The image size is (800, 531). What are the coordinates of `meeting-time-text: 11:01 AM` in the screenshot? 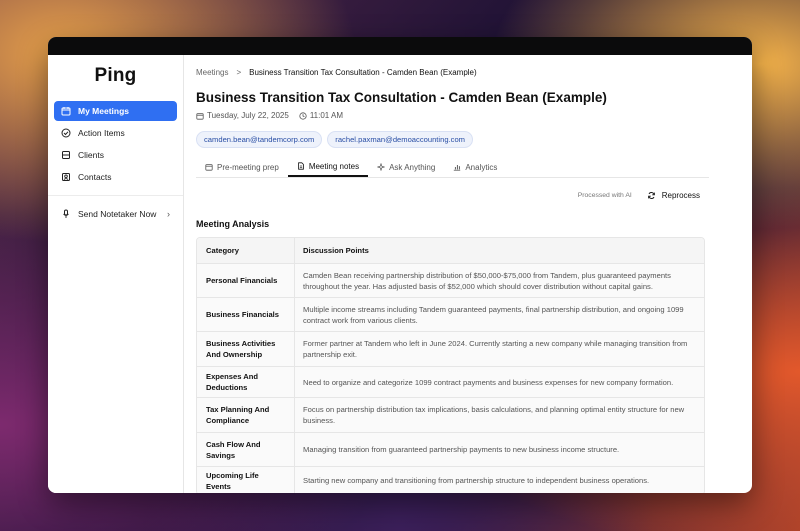 It's located at (326, 115).